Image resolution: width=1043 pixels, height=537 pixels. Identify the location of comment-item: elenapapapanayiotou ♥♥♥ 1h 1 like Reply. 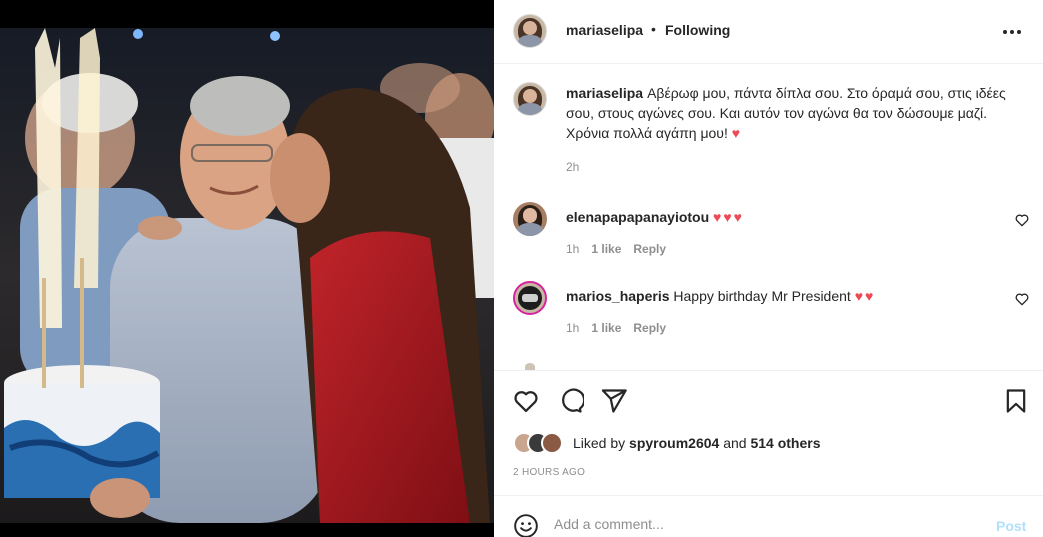
(768, 240).